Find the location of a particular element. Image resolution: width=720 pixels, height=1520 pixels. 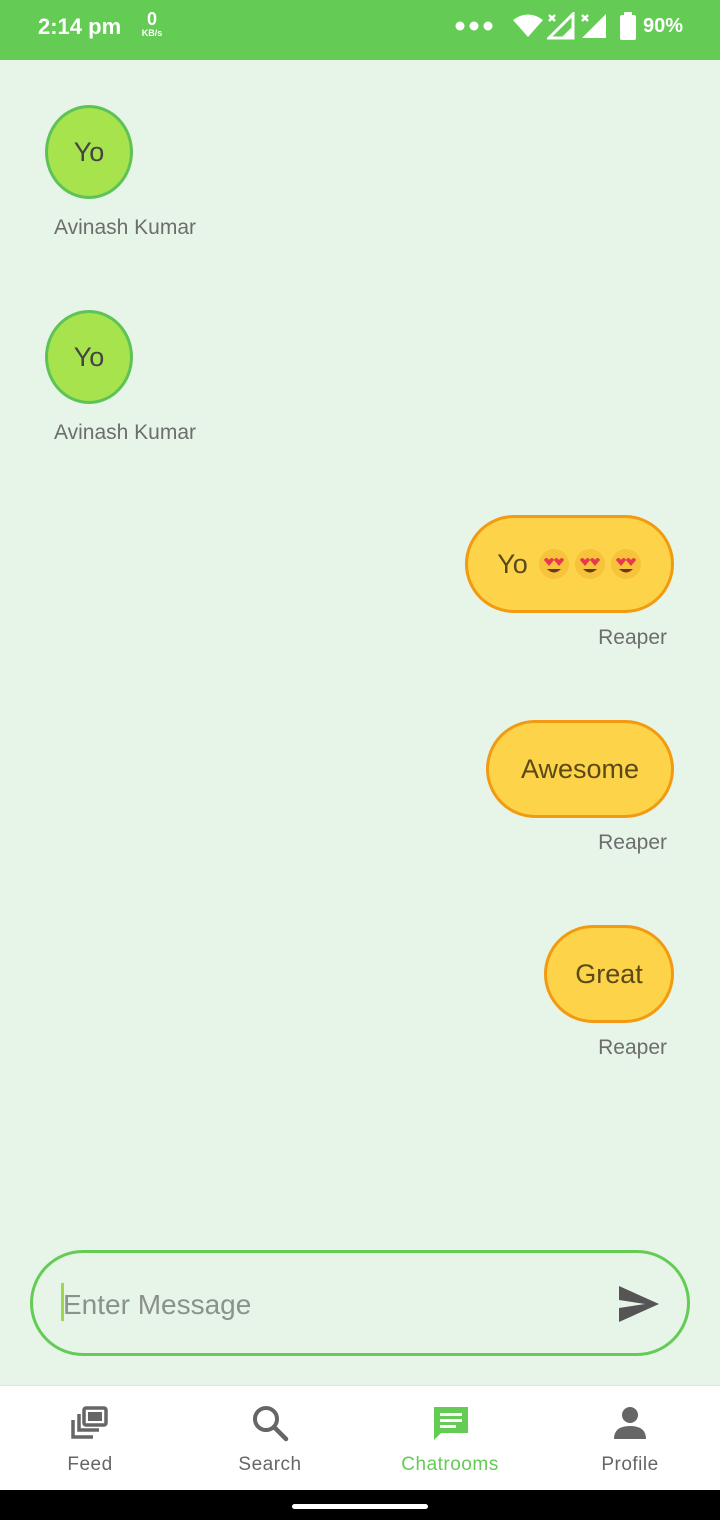

network-speed-unit: KB/s is located at coordinates (152, 33).